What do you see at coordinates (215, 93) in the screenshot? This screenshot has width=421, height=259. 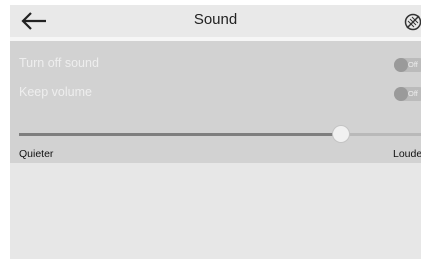 I see `setting-row-keep-volume: Keep volume Off` at bounding box center [215, 93].